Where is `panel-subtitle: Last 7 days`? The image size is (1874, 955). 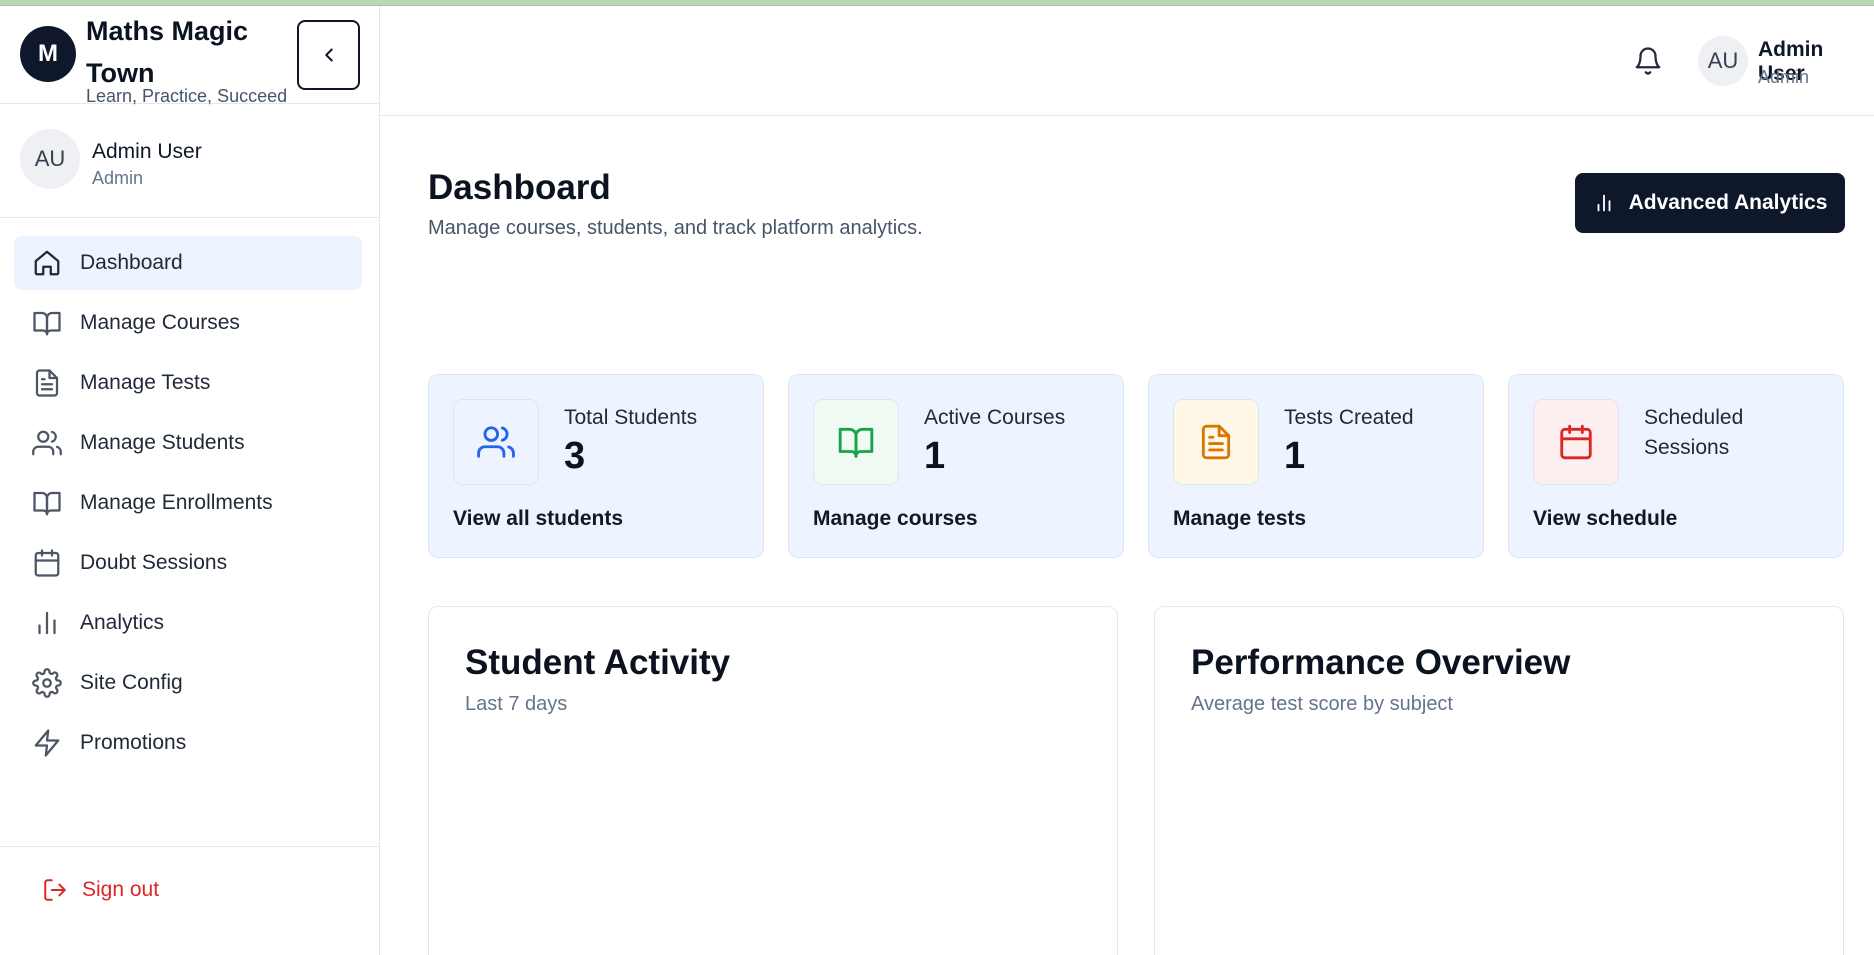
panel-subtitle: Last 7 days is located at coordinates (516, 704).